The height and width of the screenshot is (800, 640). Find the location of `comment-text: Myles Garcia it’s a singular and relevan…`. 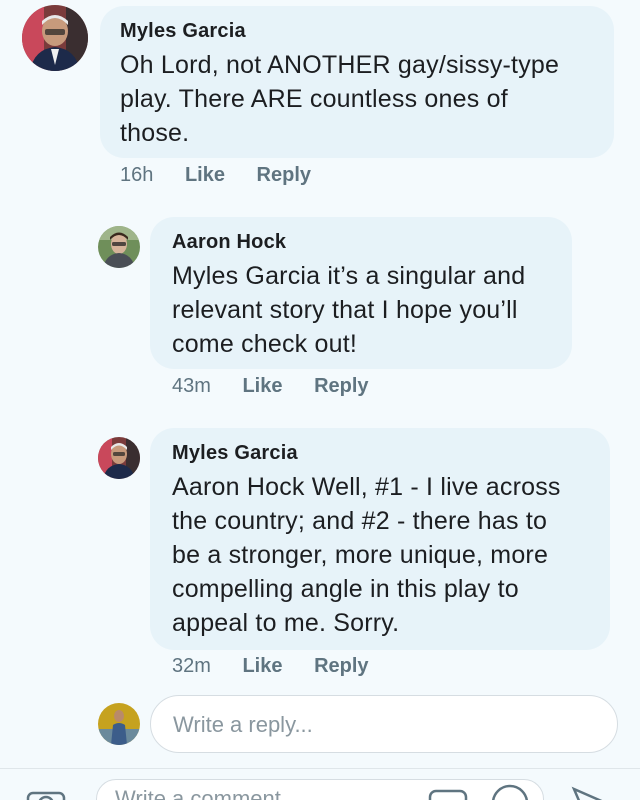

comment-text: Myles Garcia it’s a singular and relevan… is located at coordinates (349, 310).